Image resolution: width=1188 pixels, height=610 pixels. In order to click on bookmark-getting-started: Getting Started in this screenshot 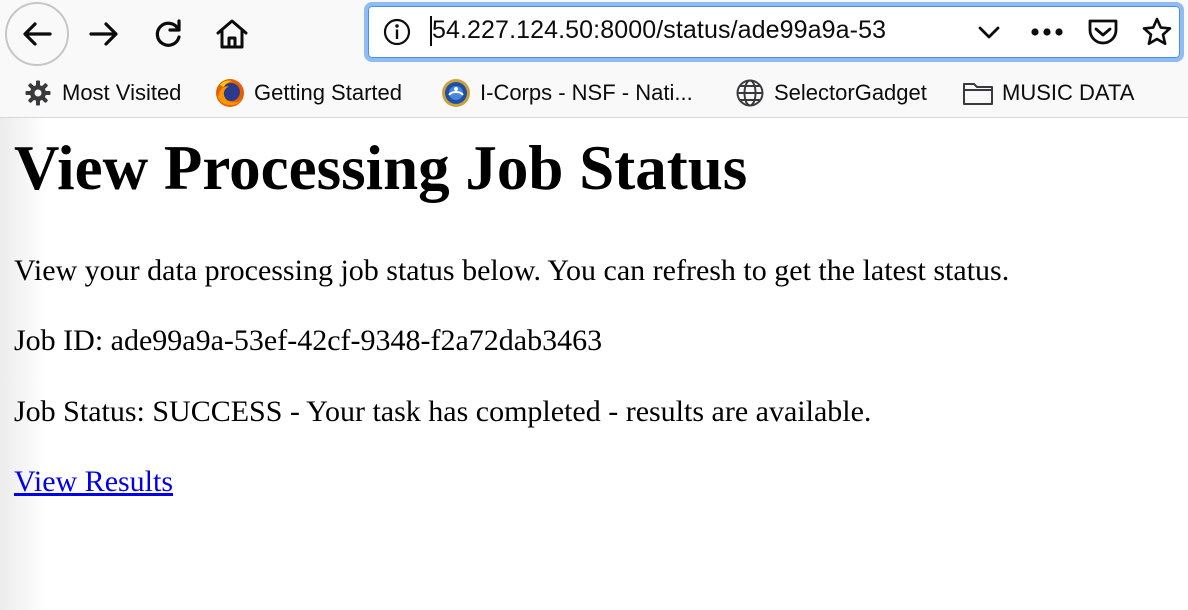, I will do `click(308, 93)`.